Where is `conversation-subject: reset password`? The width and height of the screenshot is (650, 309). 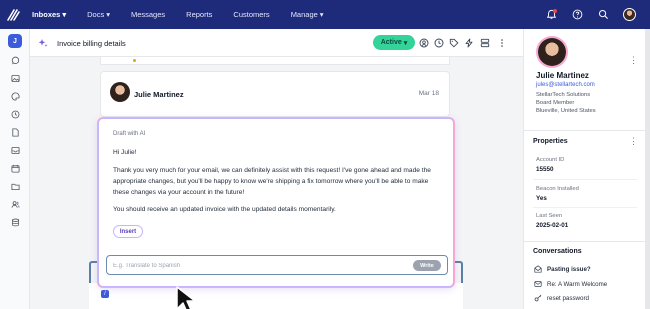
conversation-subject: reset password is located at coordinates (568, 298).